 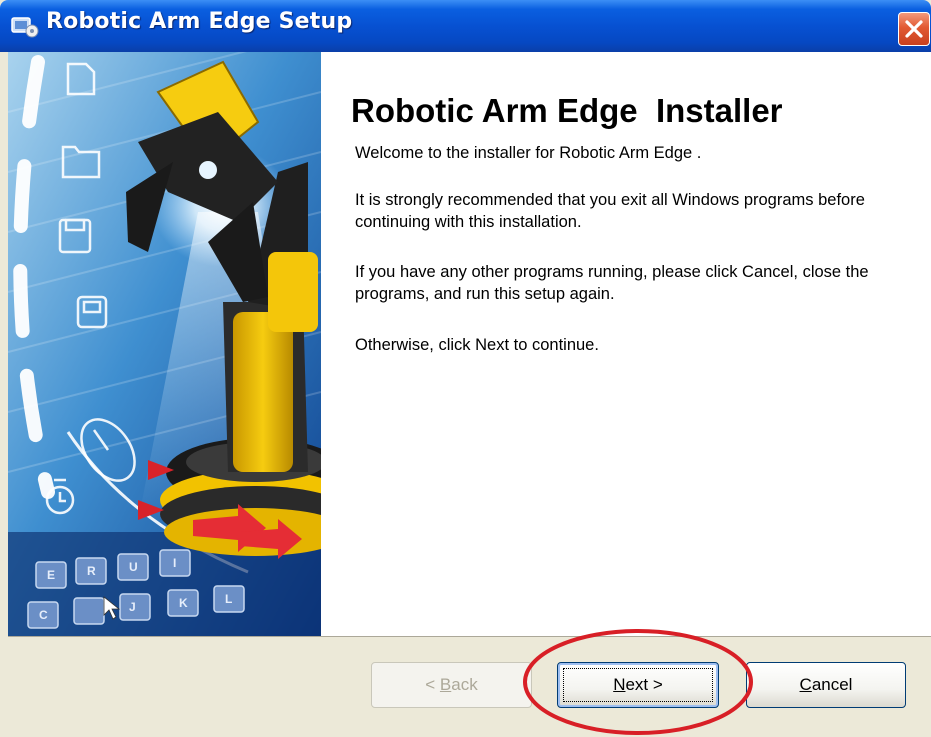 I want to click on key-label: L, so click(x=228, y=599).